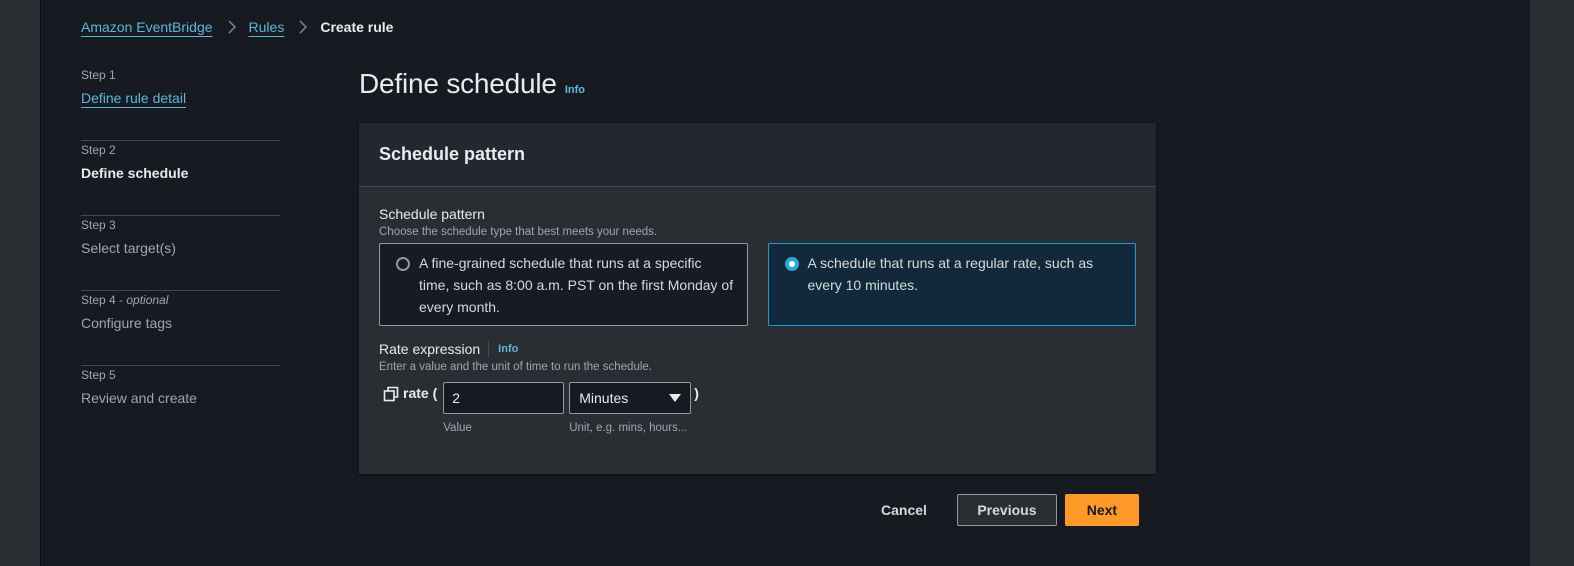  What do you see at coordinates (98, 150) in the screenshot?
I see `step-number: Step 2` at bounding box center [98, 150].